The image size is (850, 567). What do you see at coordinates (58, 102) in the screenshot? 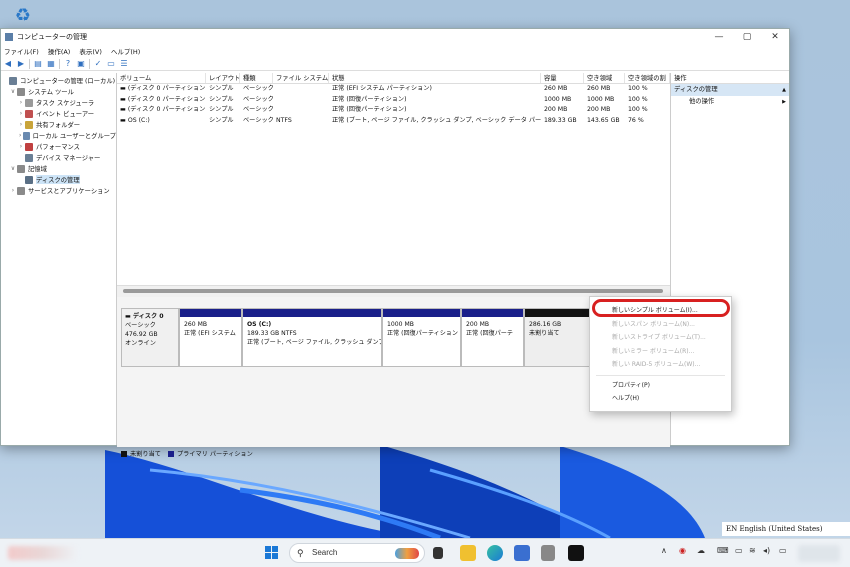
I see `tree-item: › タスク スケジューラ` at bounding box center [58, 102].